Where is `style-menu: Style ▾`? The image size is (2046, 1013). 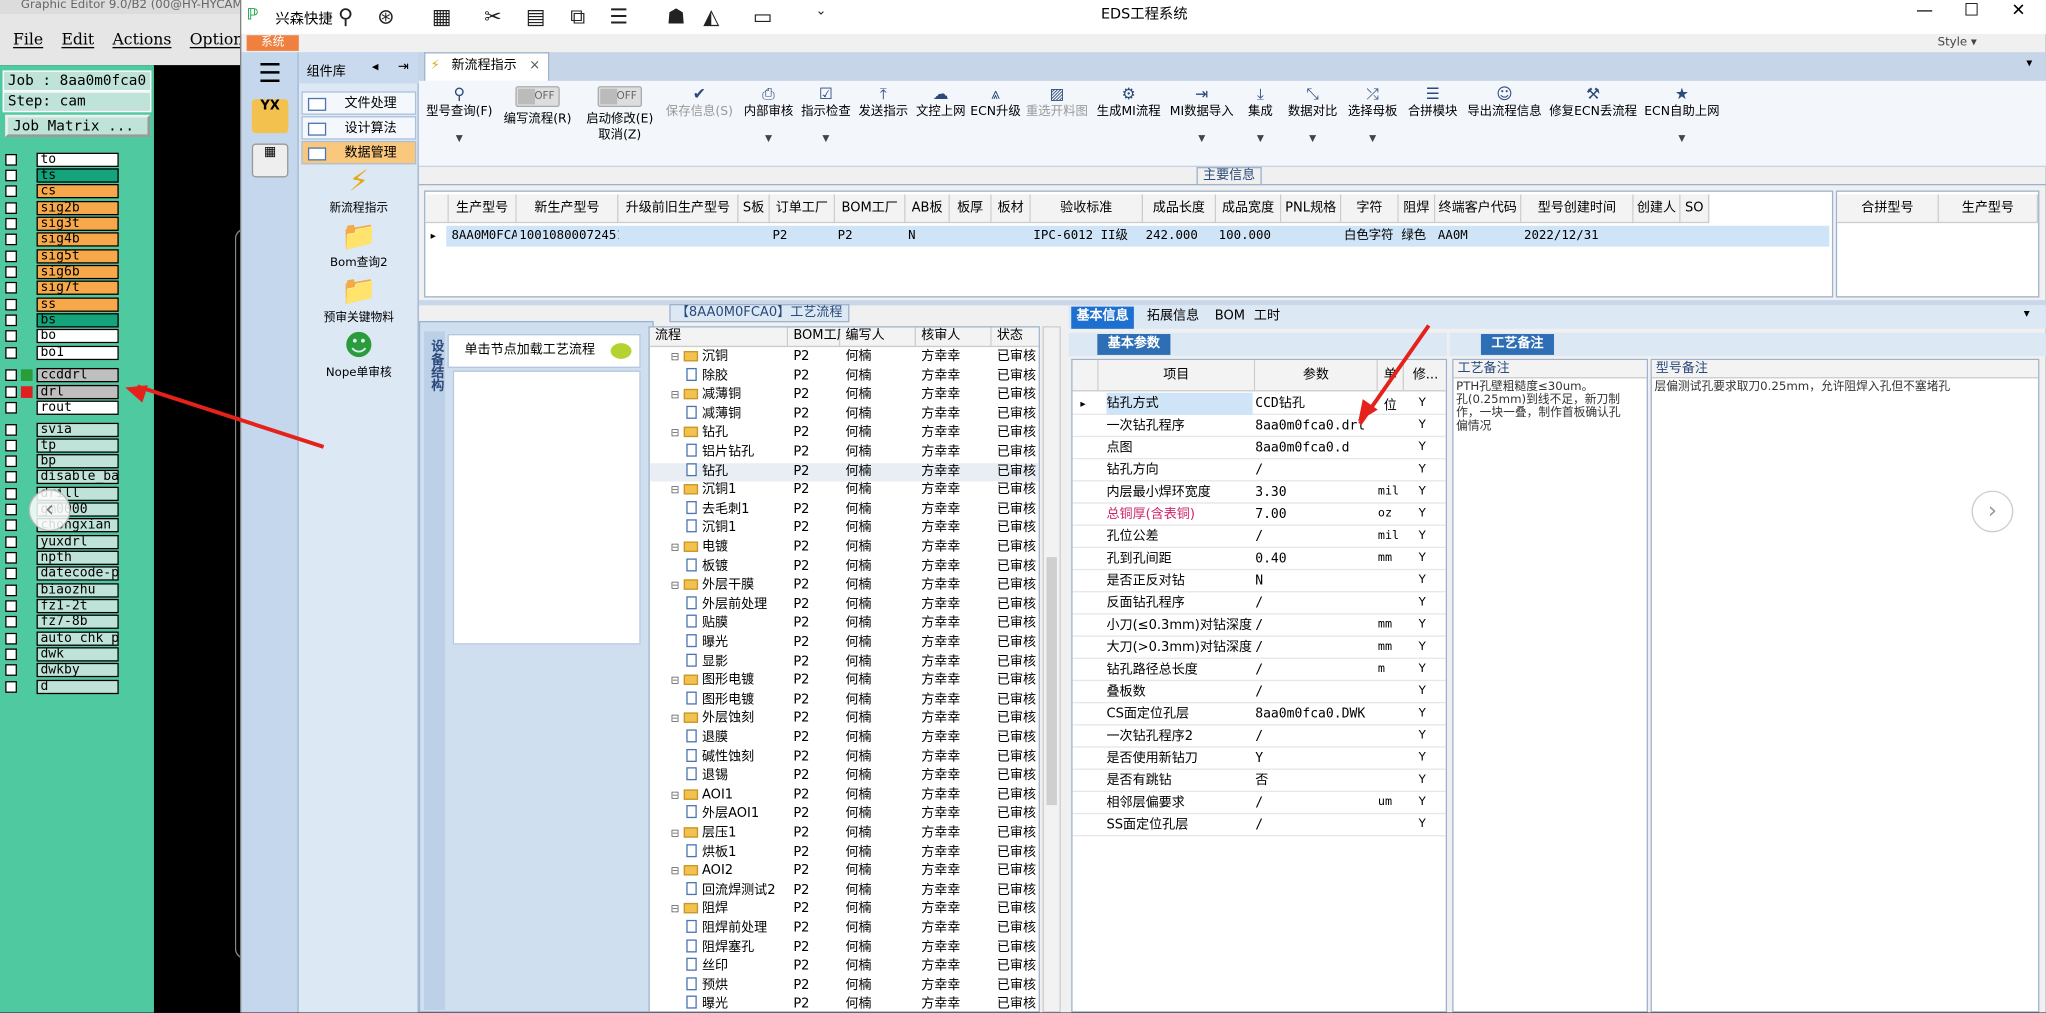
style-menu: Style ▾ is located at coordinates (1957, 43).